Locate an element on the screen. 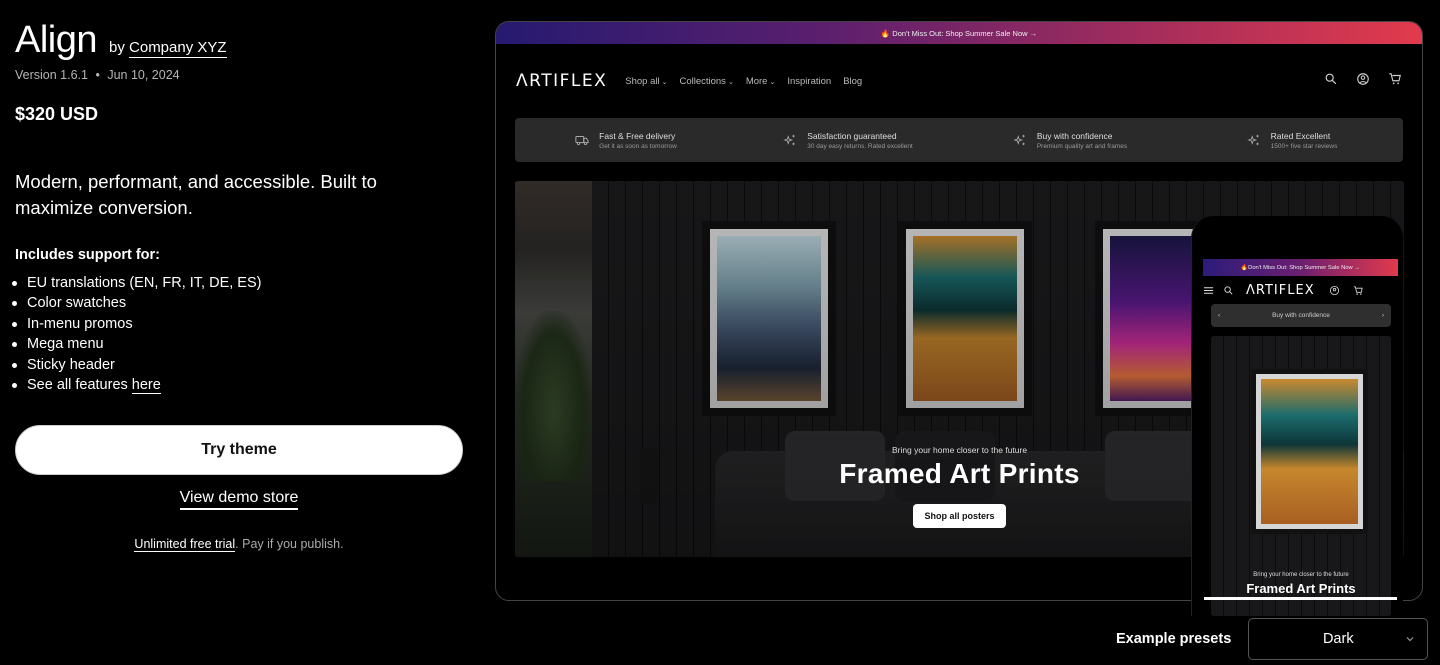  mobile-hero-title: Framed Art Prints is located at coordinates (1301, 588).